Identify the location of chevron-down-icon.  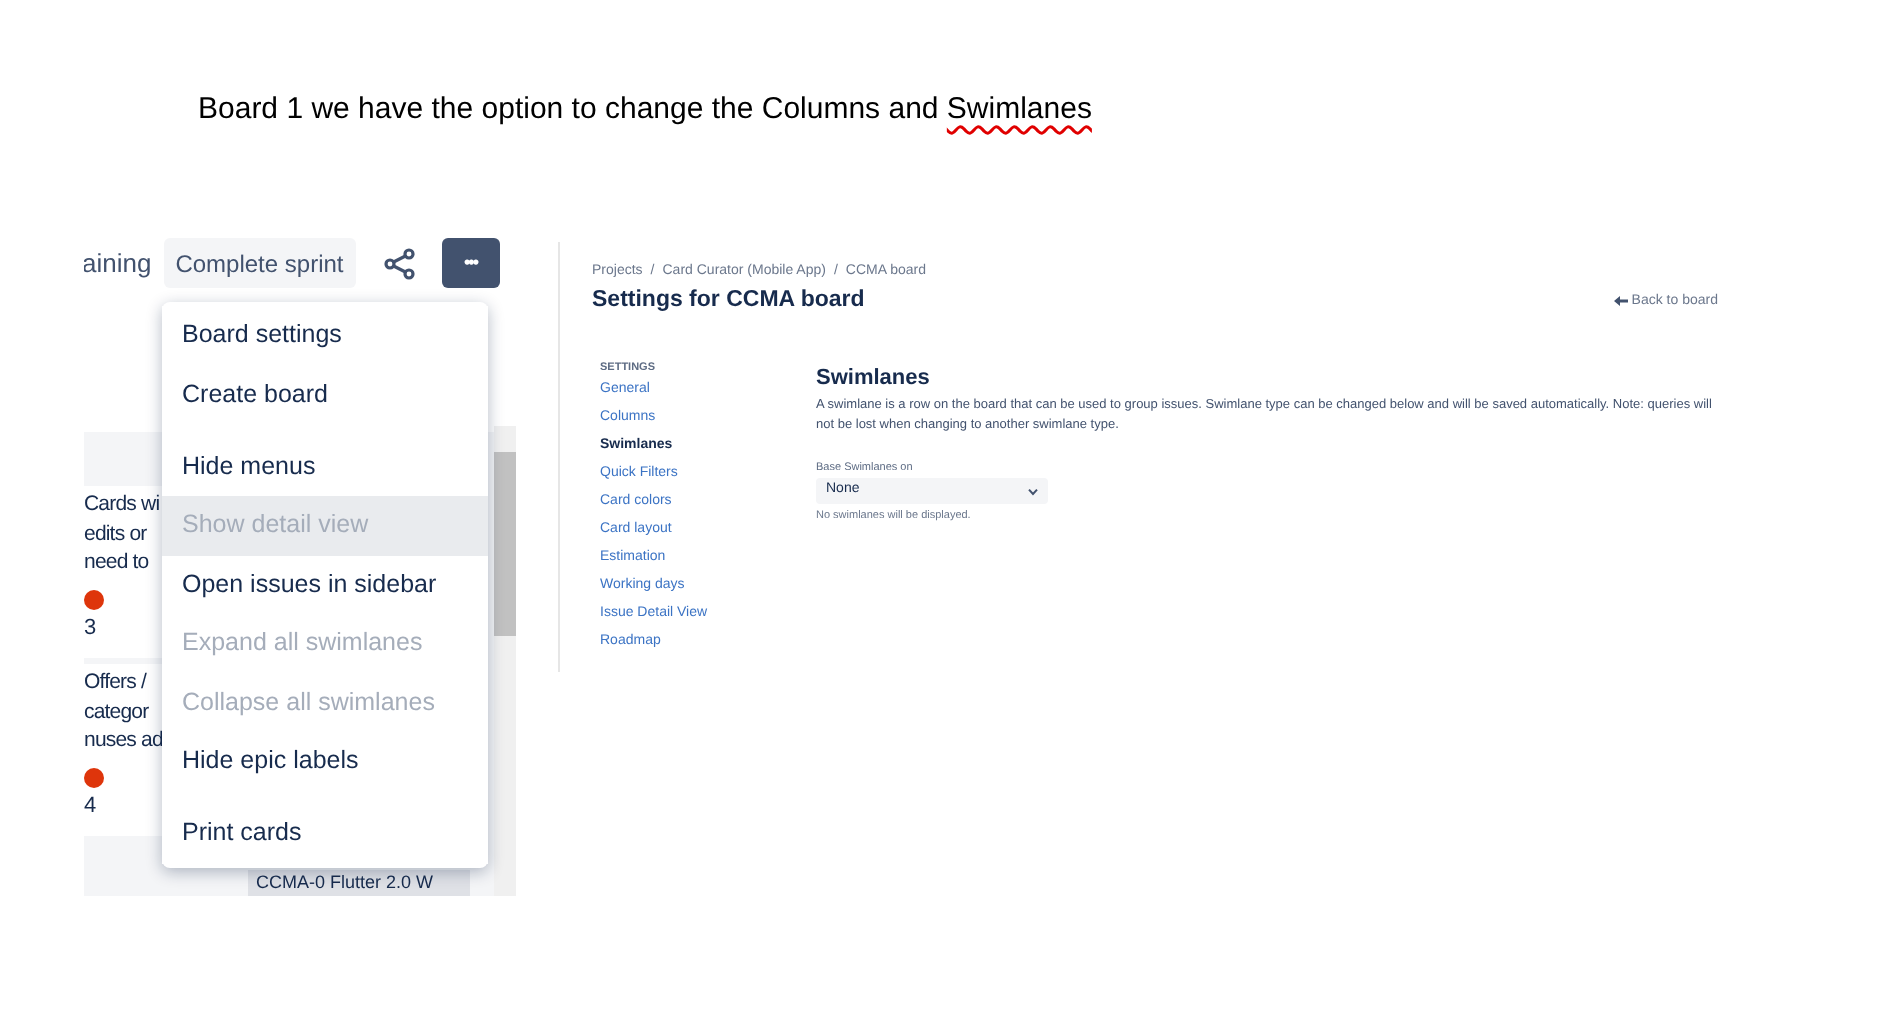
(1033, 491).